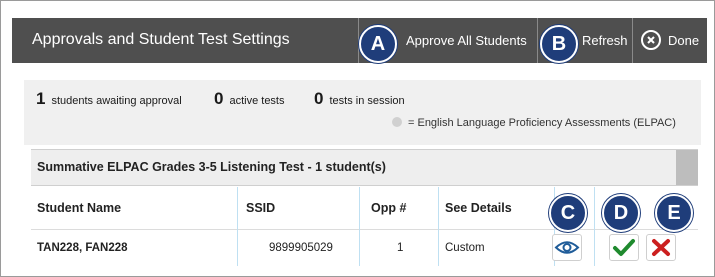 This screenshot has width=715, height=277. What do you see at coordinates (257, 101) in the screenshot?
I see `active-label: active tests` at bounding box center [257, 101].